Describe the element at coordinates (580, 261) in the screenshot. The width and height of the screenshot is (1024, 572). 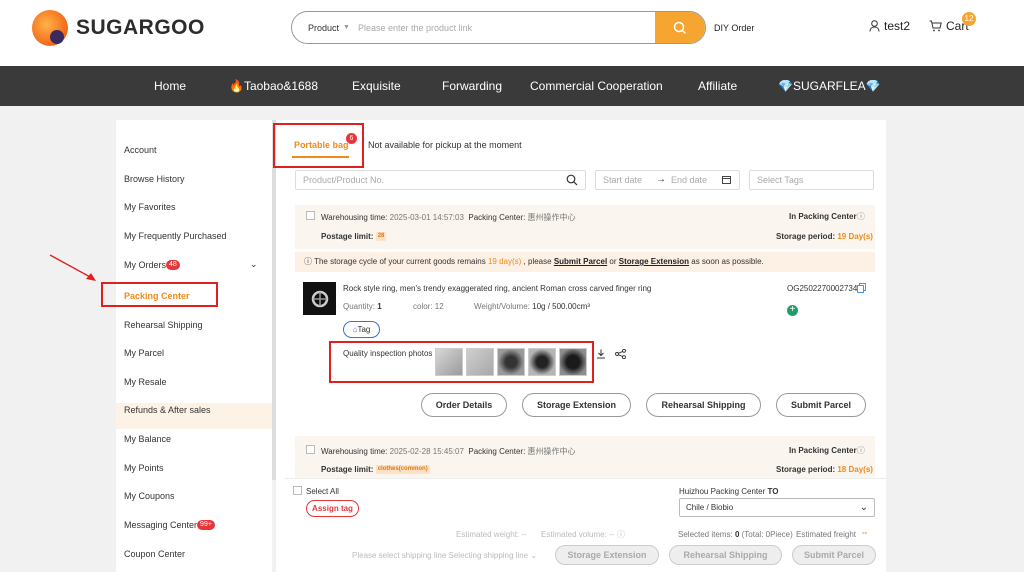
I see `notice-submit-link: Submit Parcel` at that location.